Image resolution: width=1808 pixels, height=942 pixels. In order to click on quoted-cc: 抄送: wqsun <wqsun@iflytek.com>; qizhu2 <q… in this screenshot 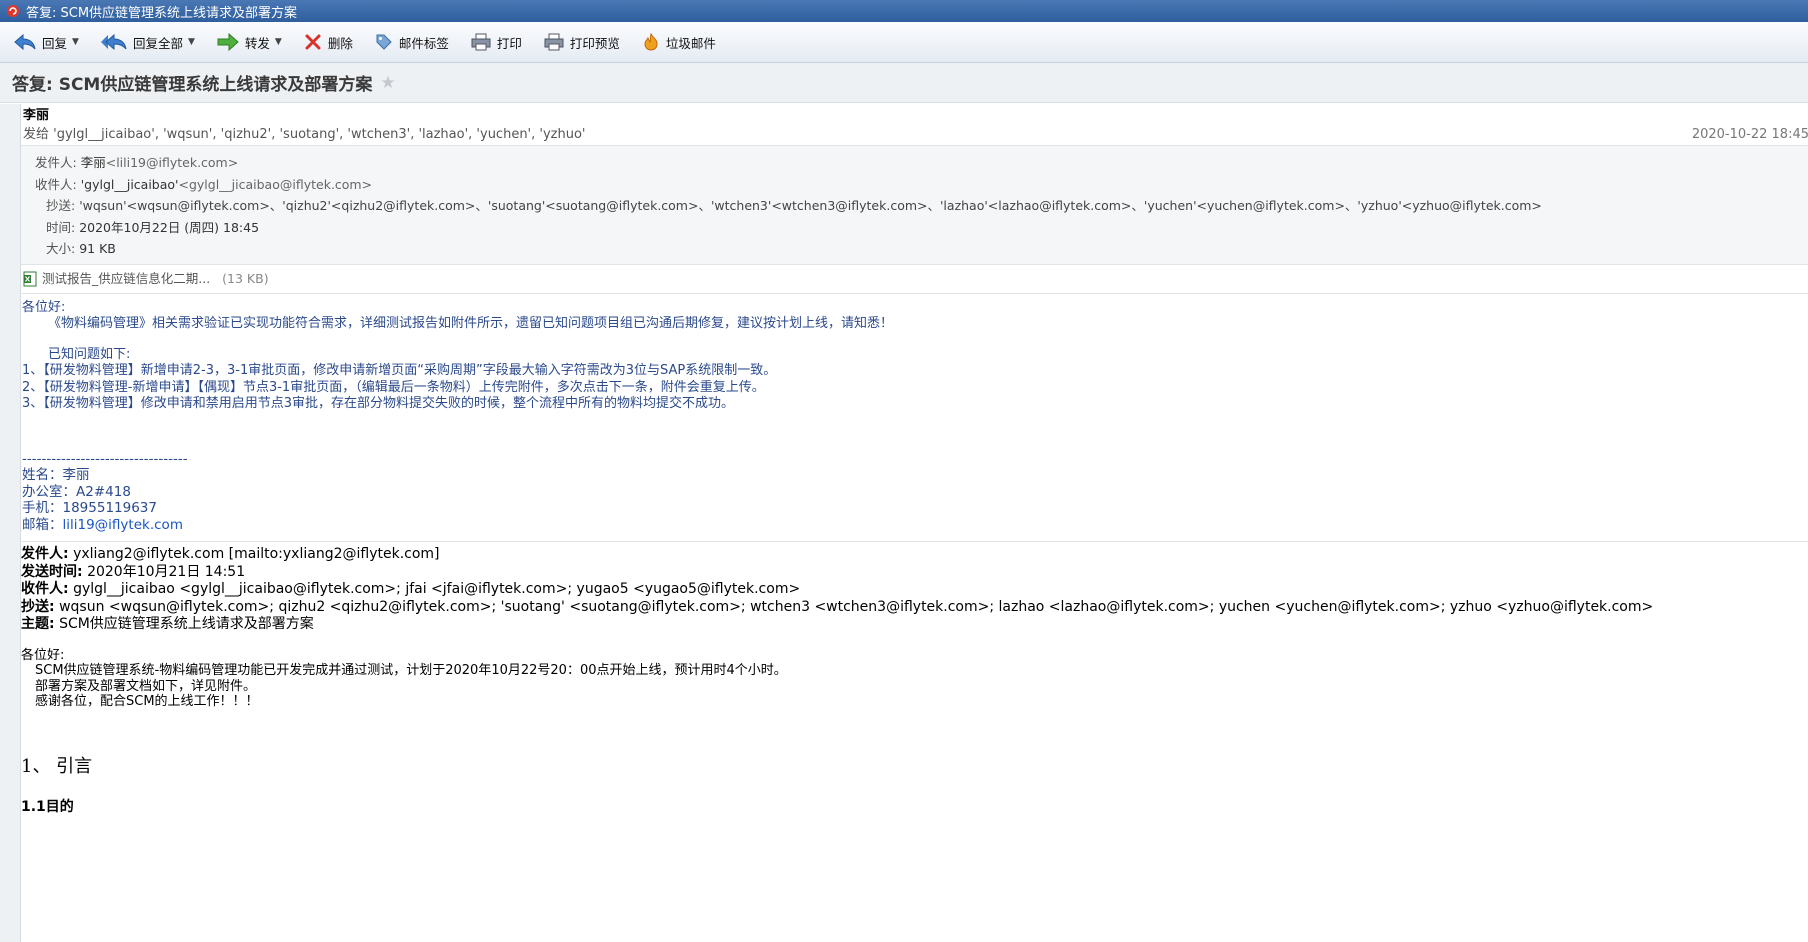, I will do `click(837, 606)`.